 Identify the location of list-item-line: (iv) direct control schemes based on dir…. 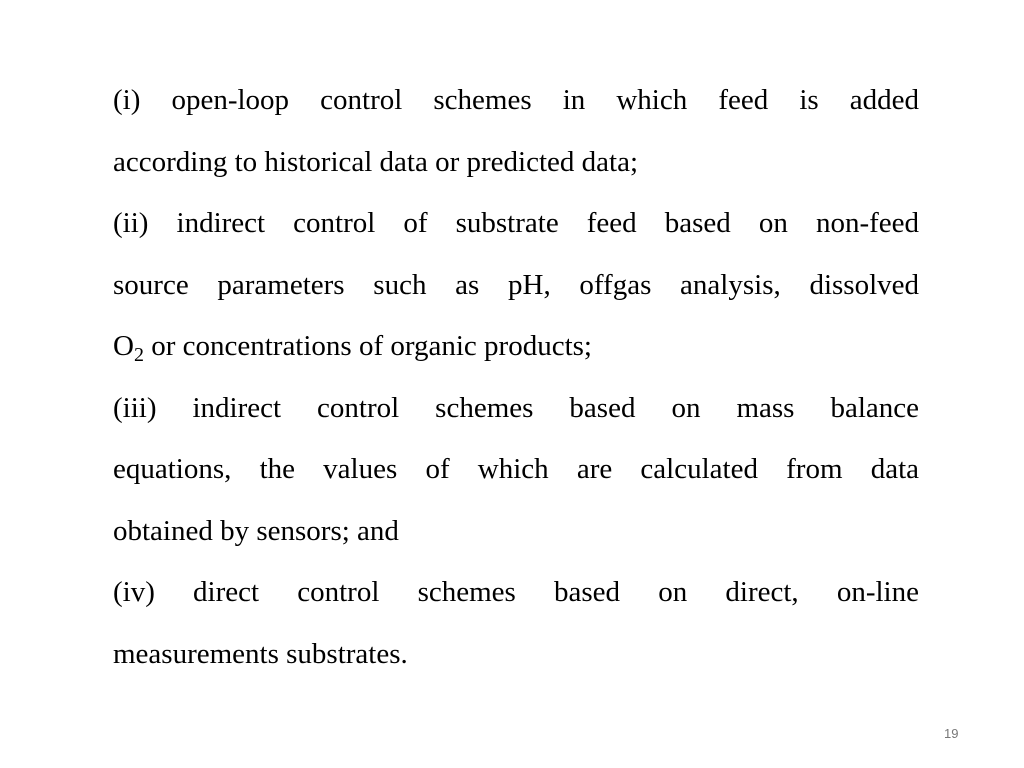
(516, 592).